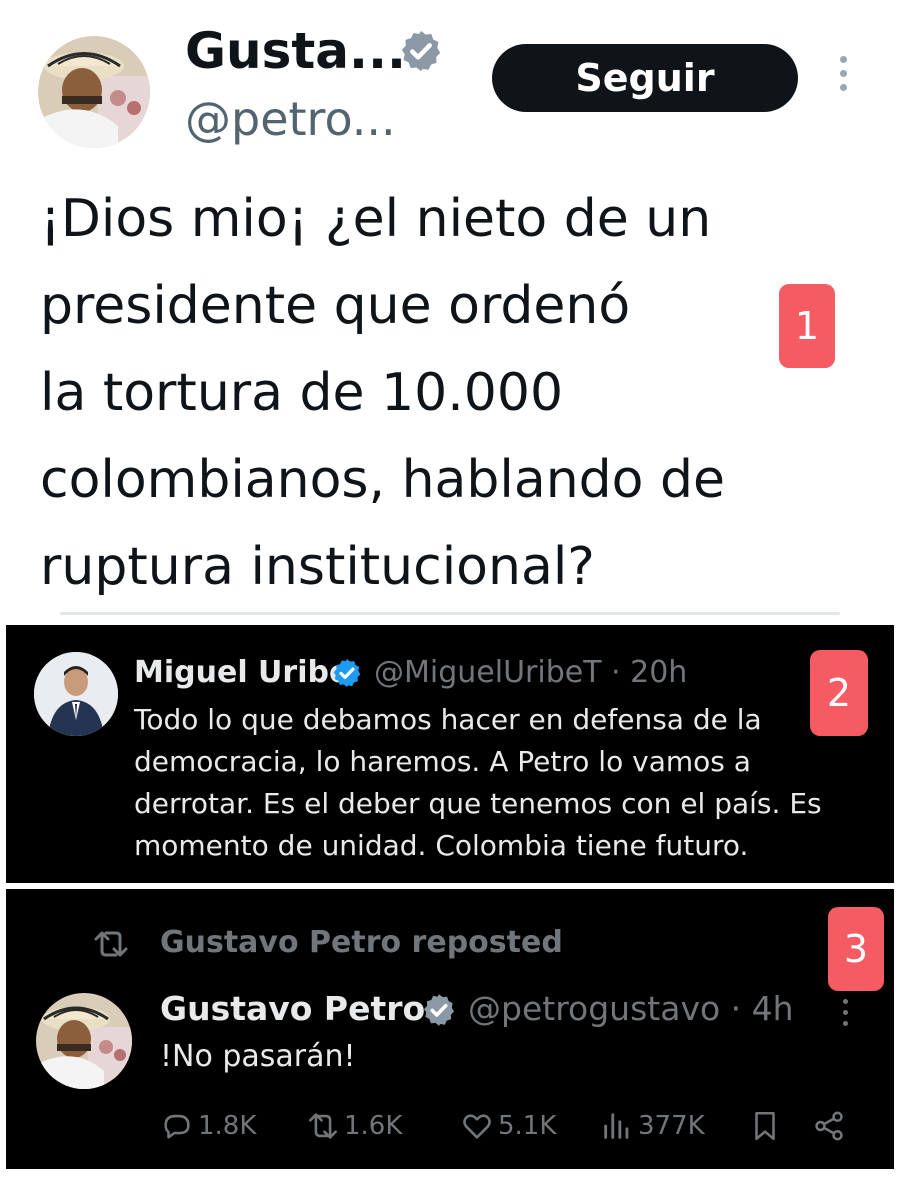 This screenshot has height=1200, width=900. Describe the element at coordinates (530, 672) in the screenshot. I see `handle-and-time: @MiguelUribeT · 20h` at that location.